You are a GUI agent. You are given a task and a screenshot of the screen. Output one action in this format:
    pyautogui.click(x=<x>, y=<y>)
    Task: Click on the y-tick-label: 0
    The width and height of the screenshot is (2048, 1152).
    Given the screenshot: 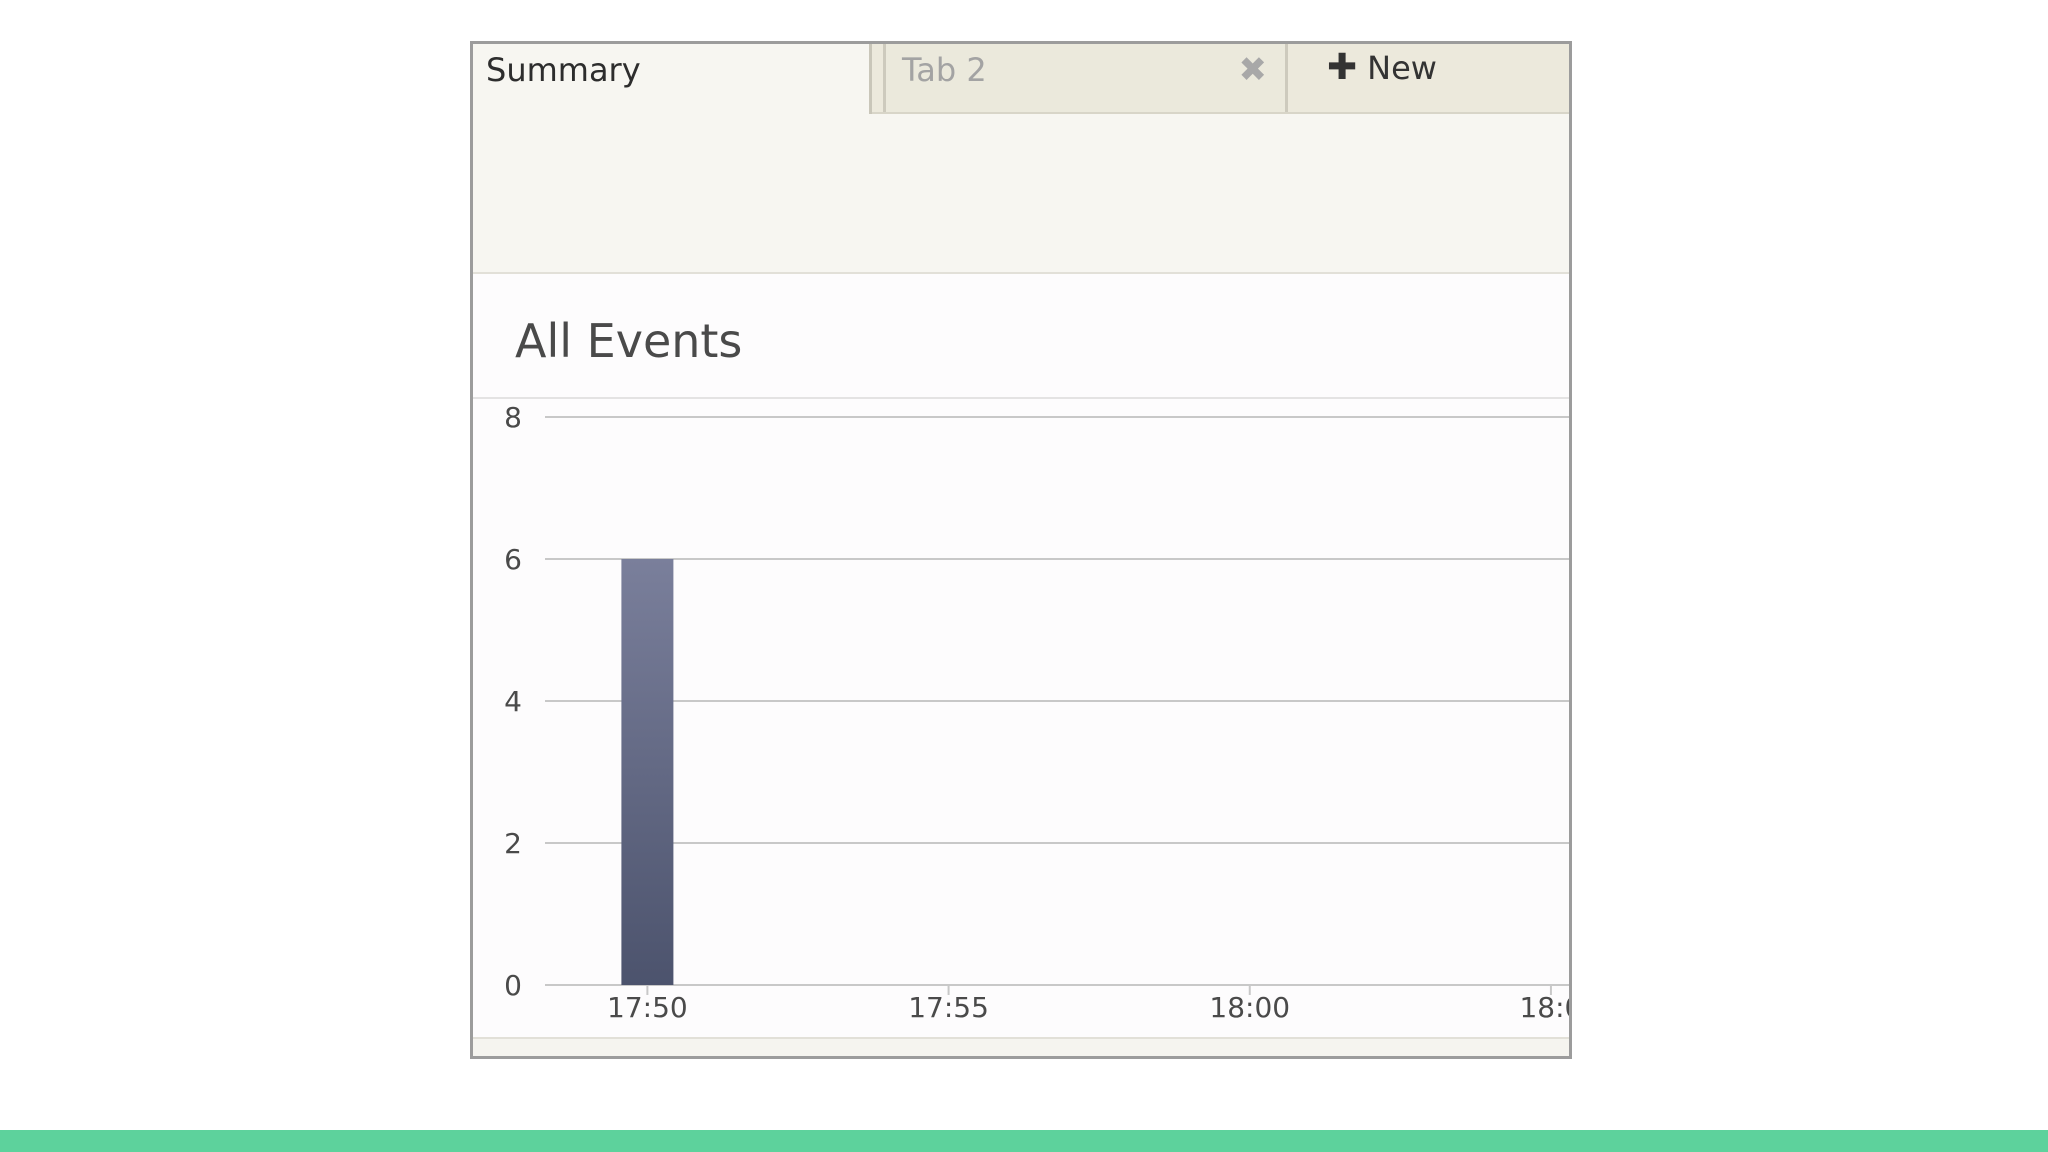 What is the action you would take?
    pyautogui.click(x=513, y=985)
    